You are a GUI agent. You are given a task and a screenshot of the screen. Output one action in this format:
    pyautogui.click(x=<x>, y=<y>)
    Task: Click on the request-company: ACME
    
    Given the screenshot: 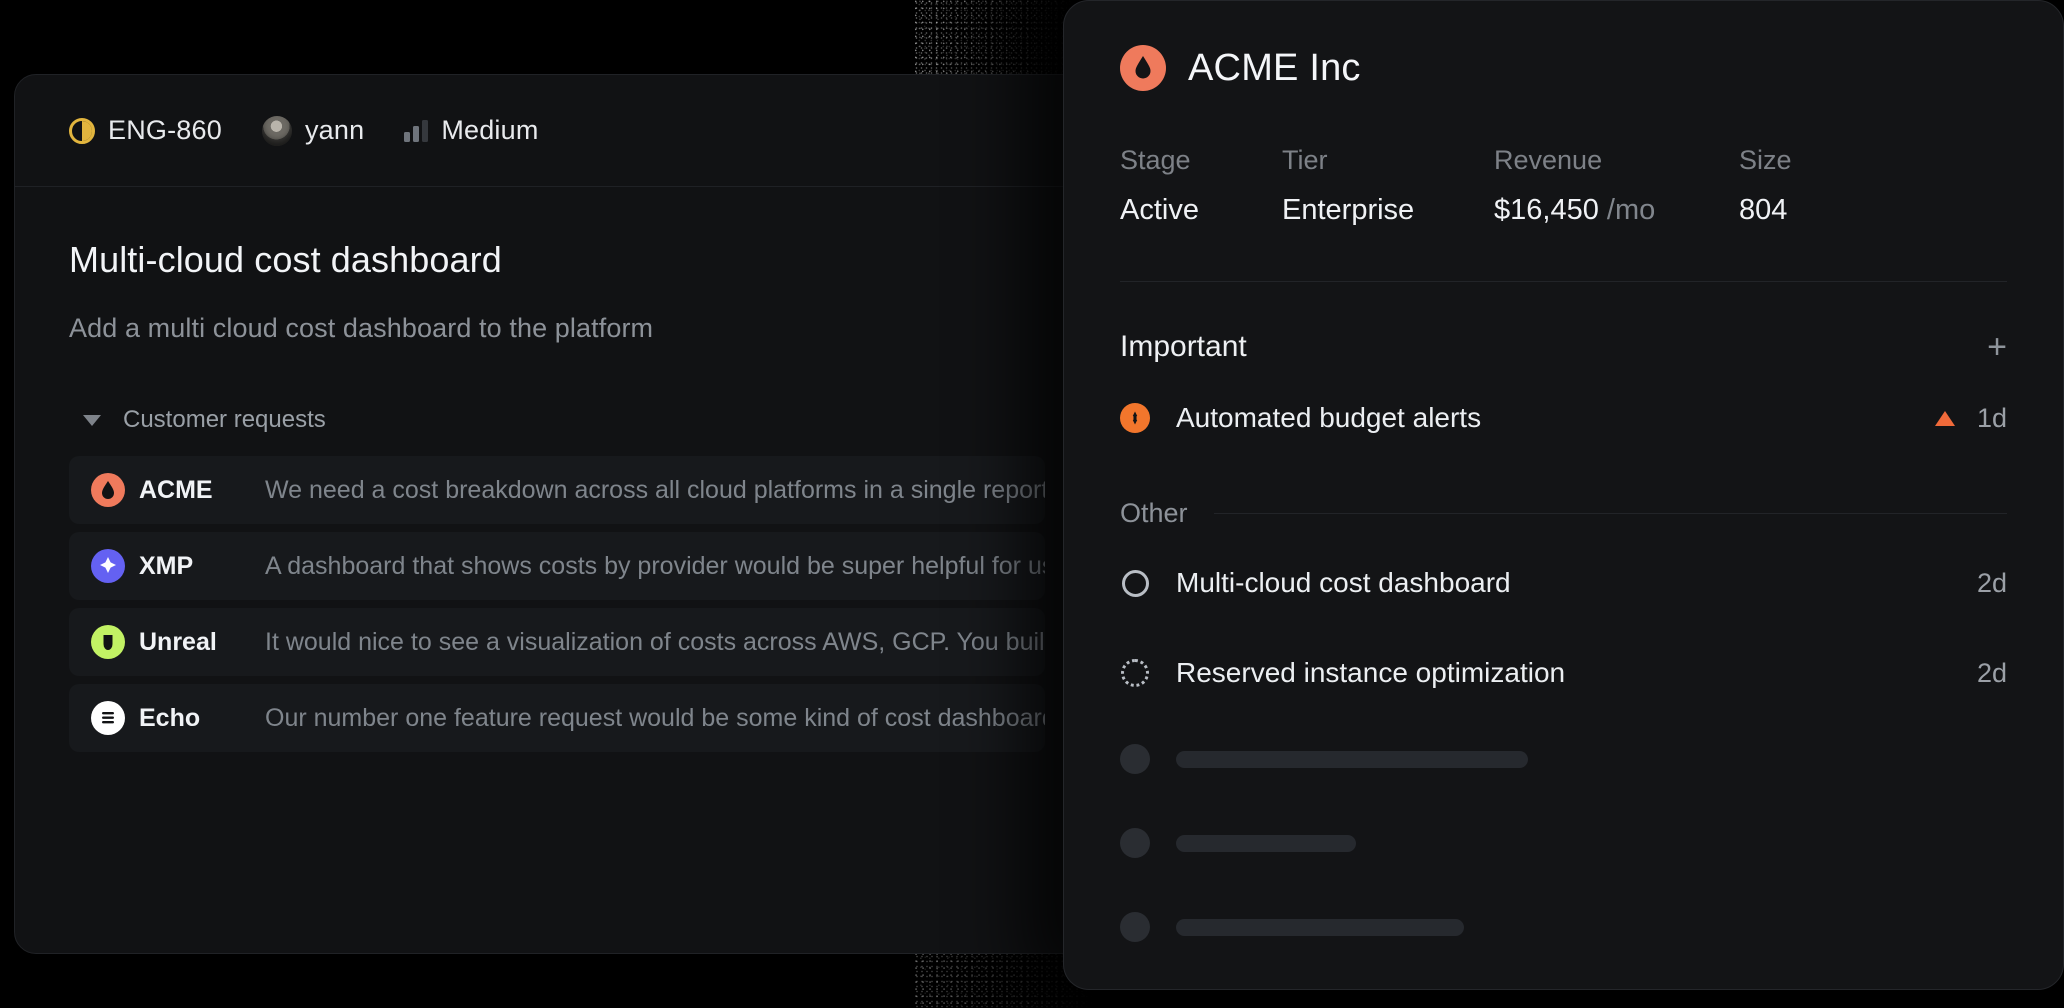 What is the action you would take?
    pyautogui.click(x=176, y=489)
    